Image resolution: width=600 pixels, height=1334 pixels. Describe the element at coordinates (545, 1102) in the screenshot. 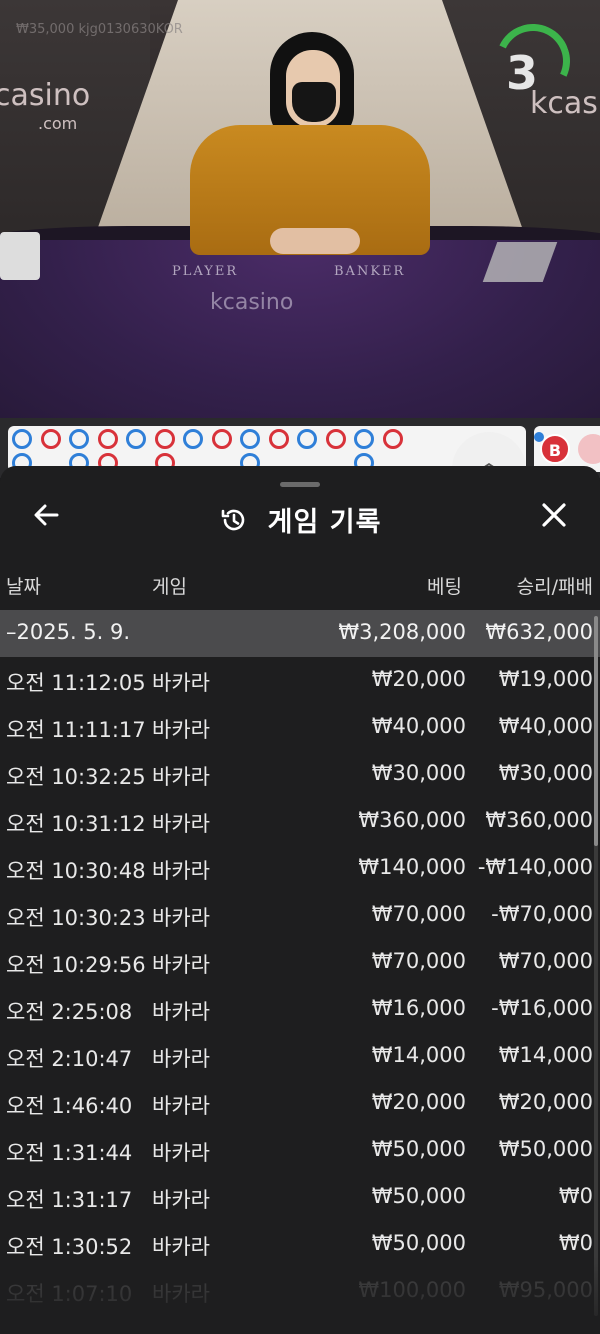

I see `row-result: ₩20,000` at that location.